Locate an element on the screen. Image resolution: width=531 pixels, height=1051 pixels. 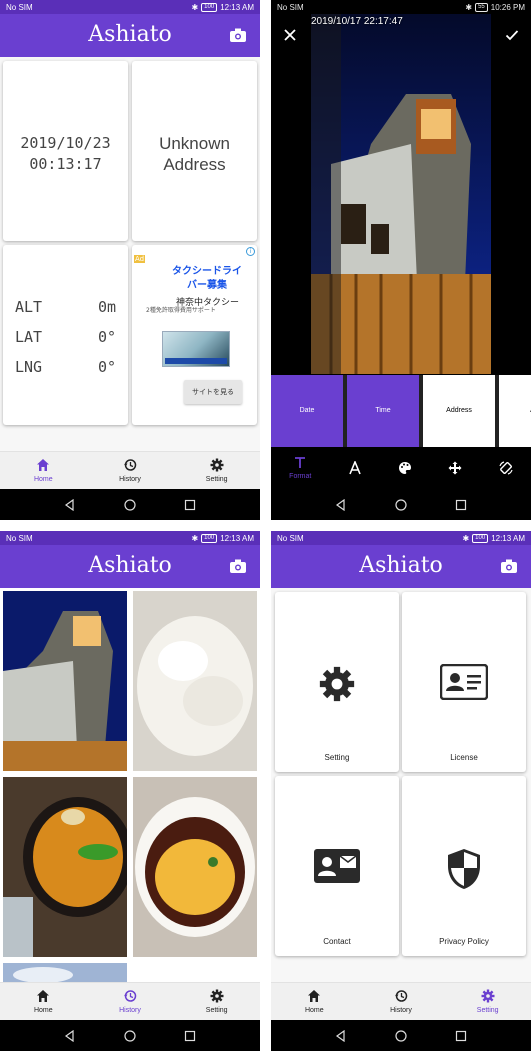
contact-mail-icon is located at coordinates (337, 866).